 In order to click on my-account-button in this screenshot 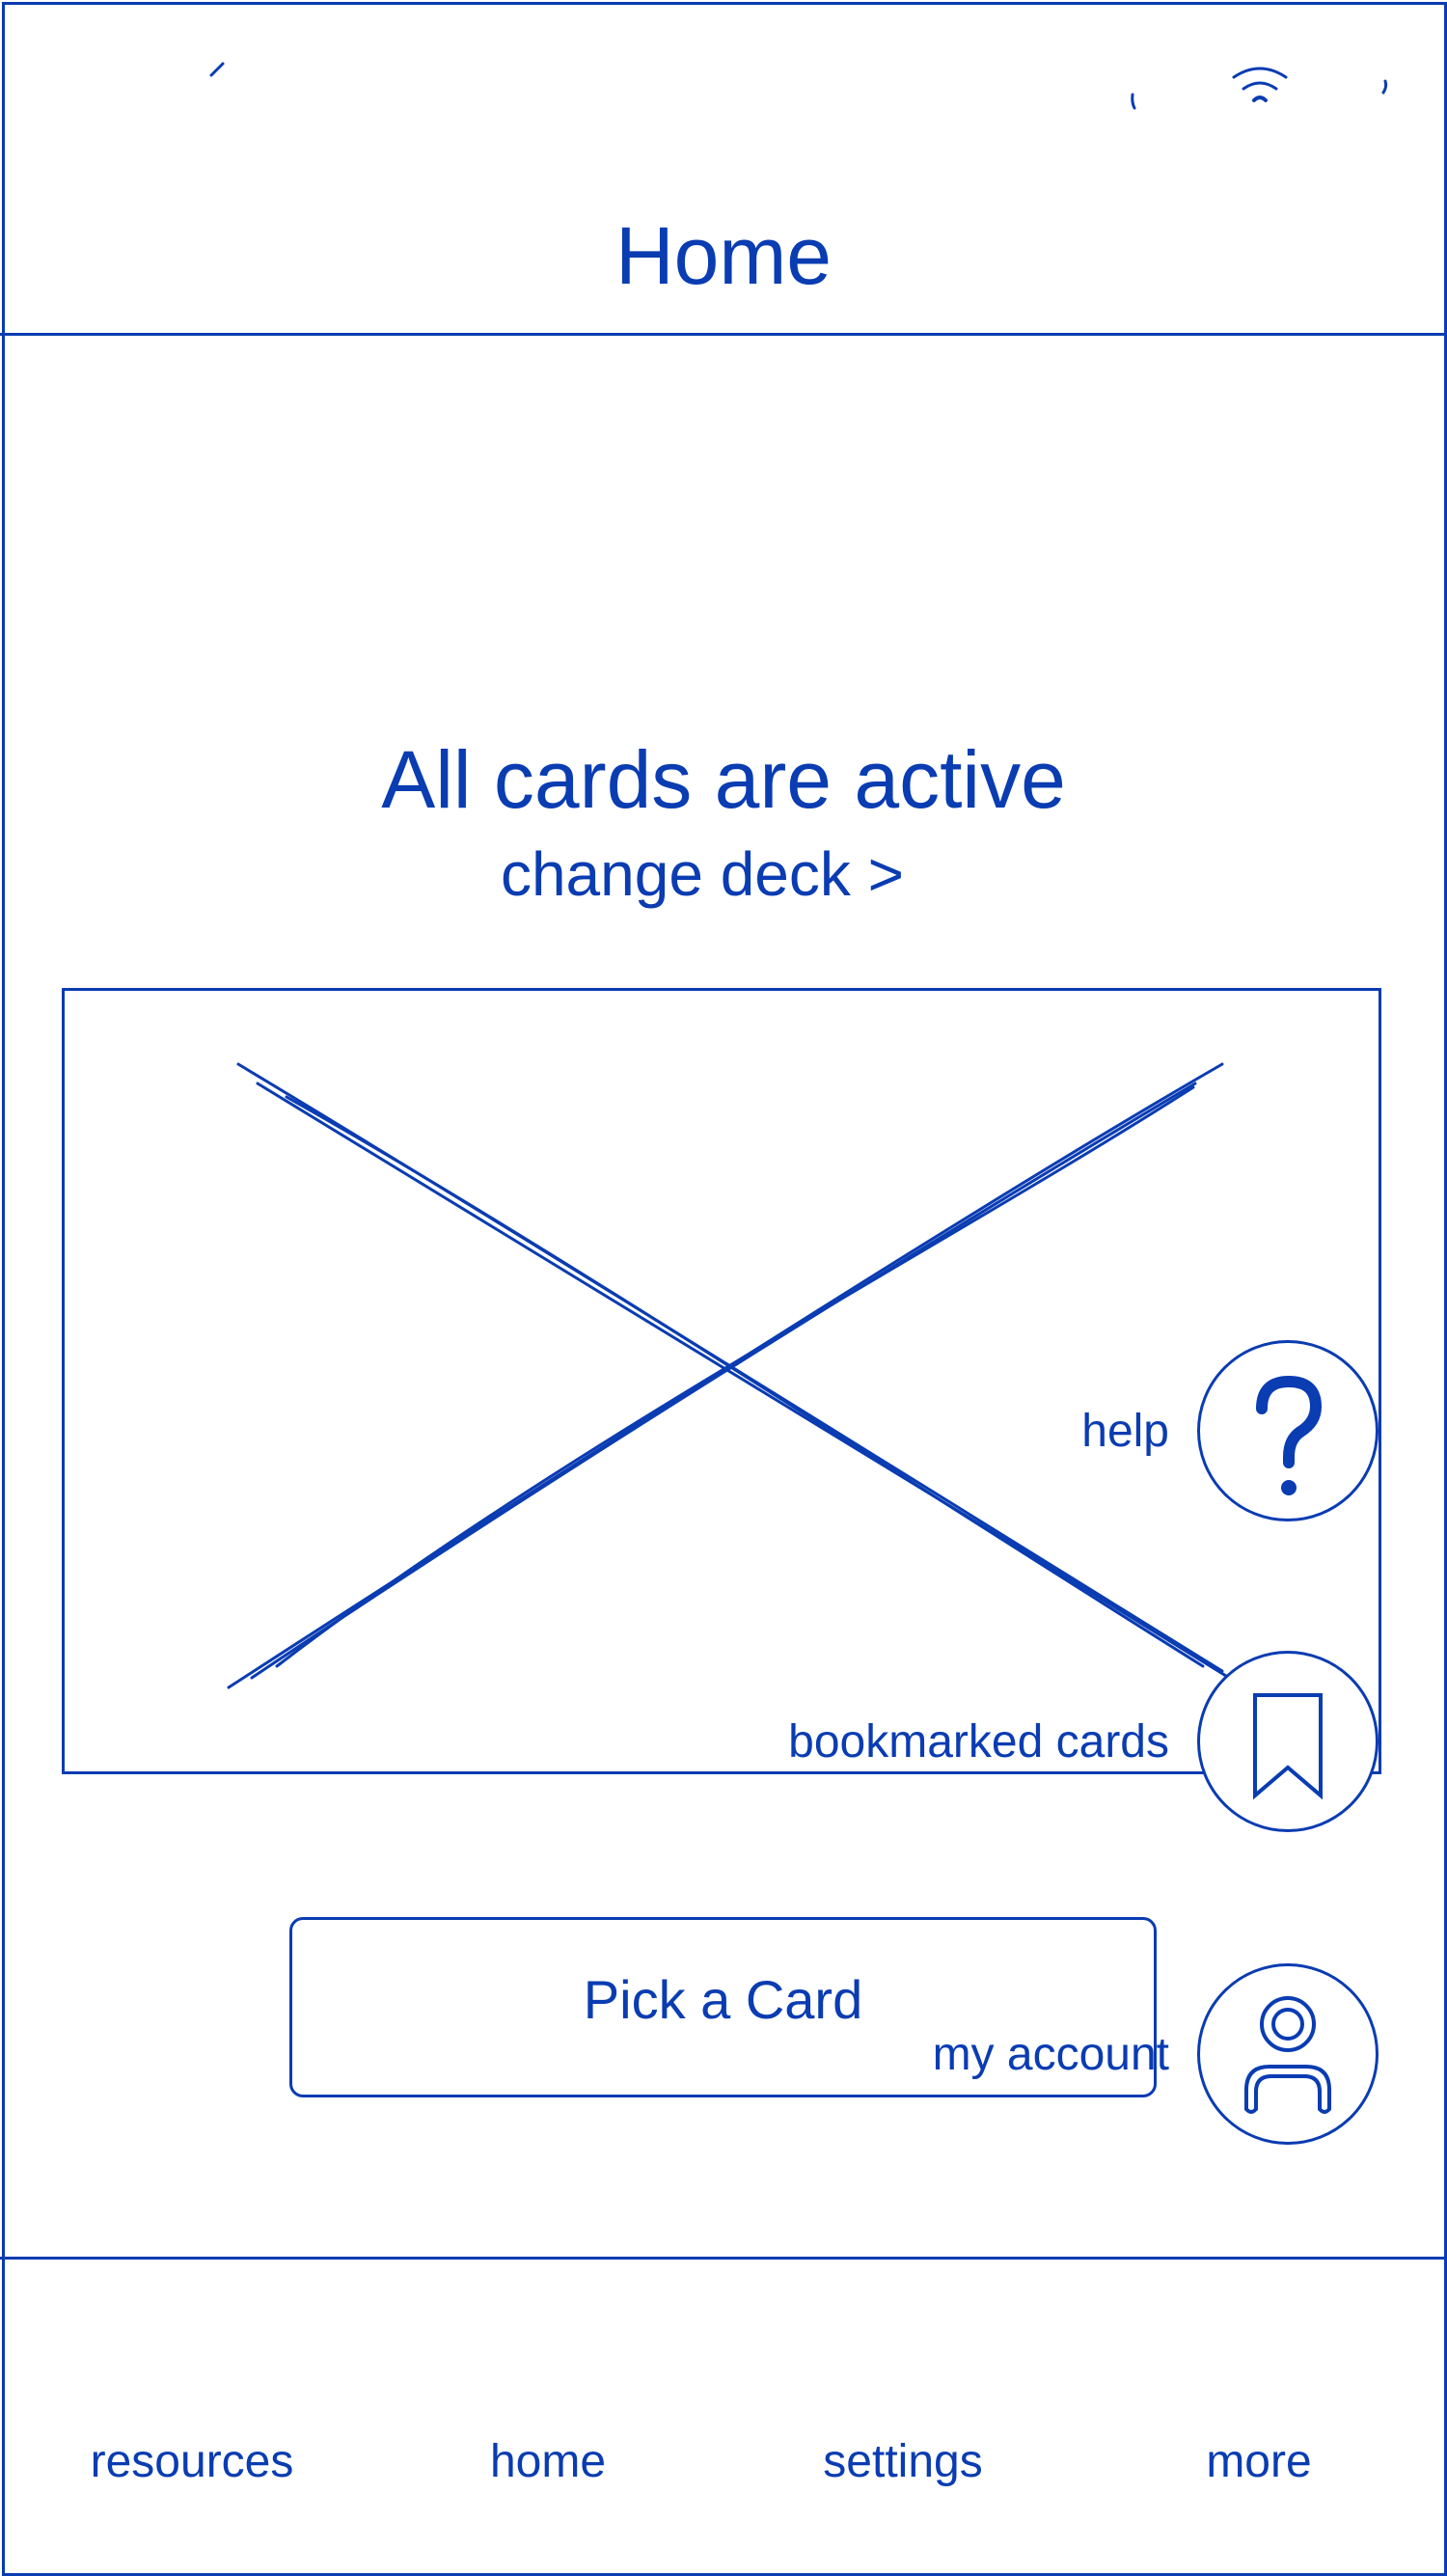, I will do `click(1288, 2054)`.